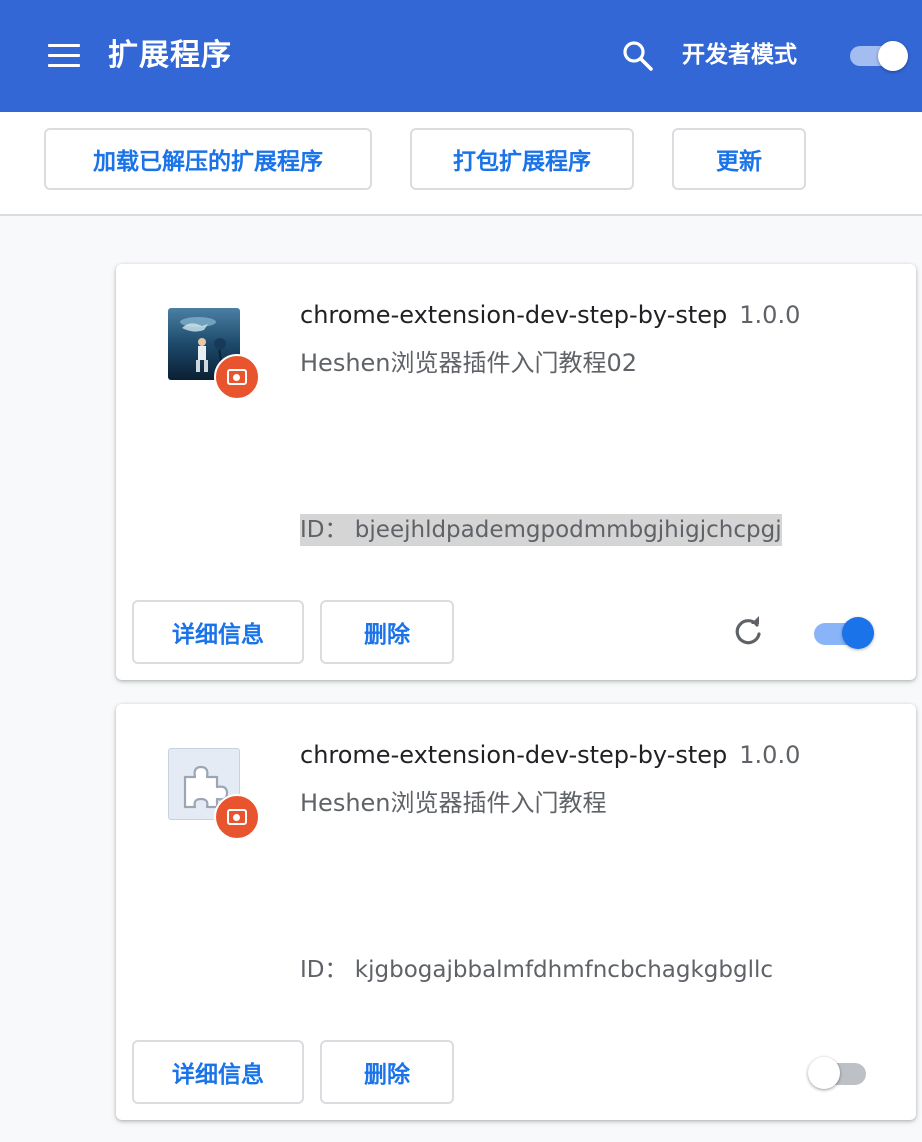 Image resolution: width=922 pixels, height=1142 pixels. I want to click on update-button: 更新, so click(739, 159).